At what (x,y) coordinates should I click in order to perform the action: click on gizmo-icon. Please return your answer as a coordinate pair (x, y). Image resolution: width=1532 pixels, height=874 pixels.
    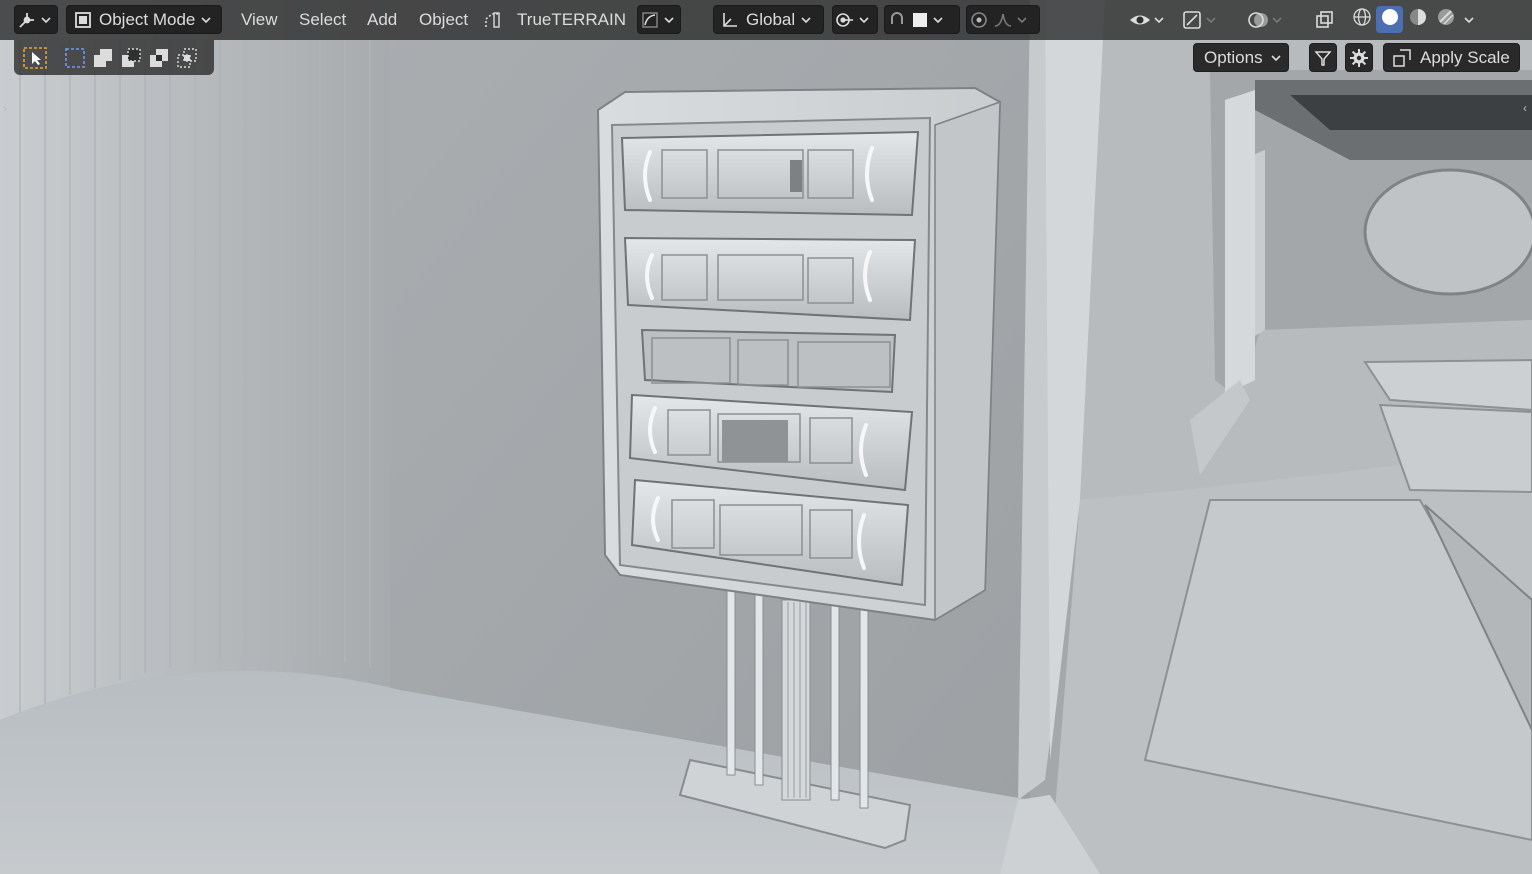
    Looking at the image, I should click on (1192, 20).